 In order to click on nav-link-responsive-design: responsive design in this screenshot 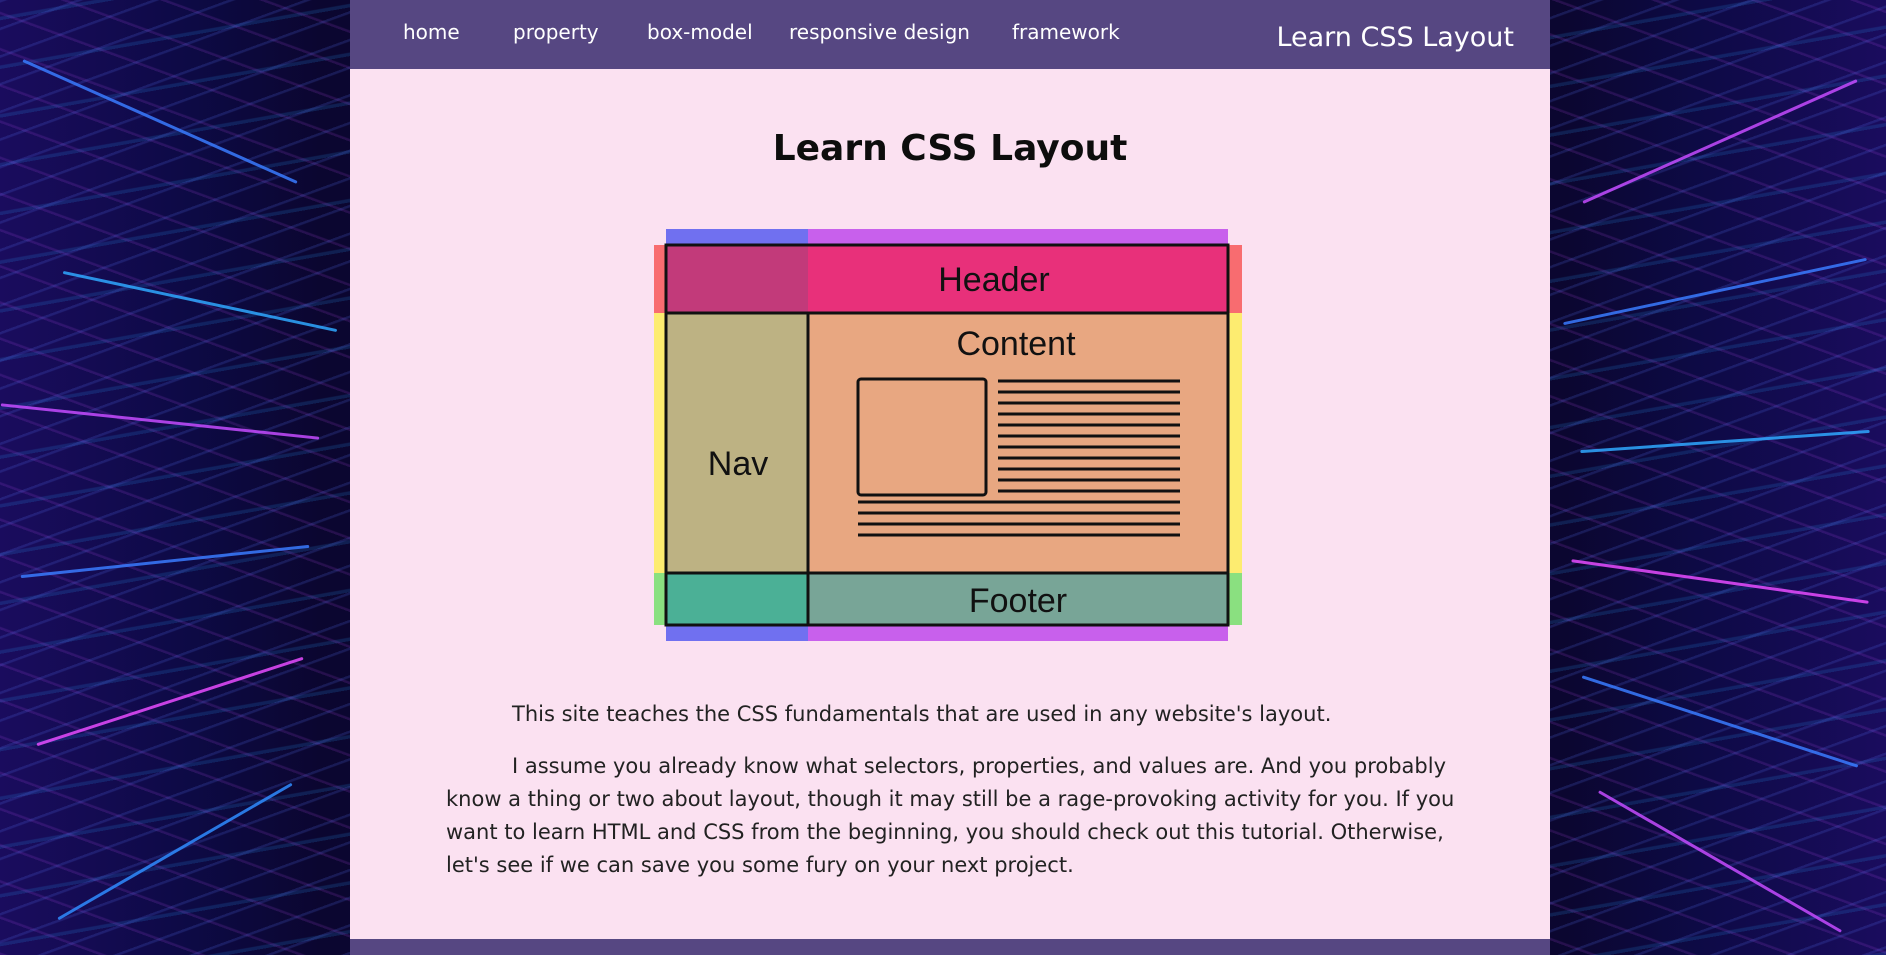, I will do `click(879, 32)`.